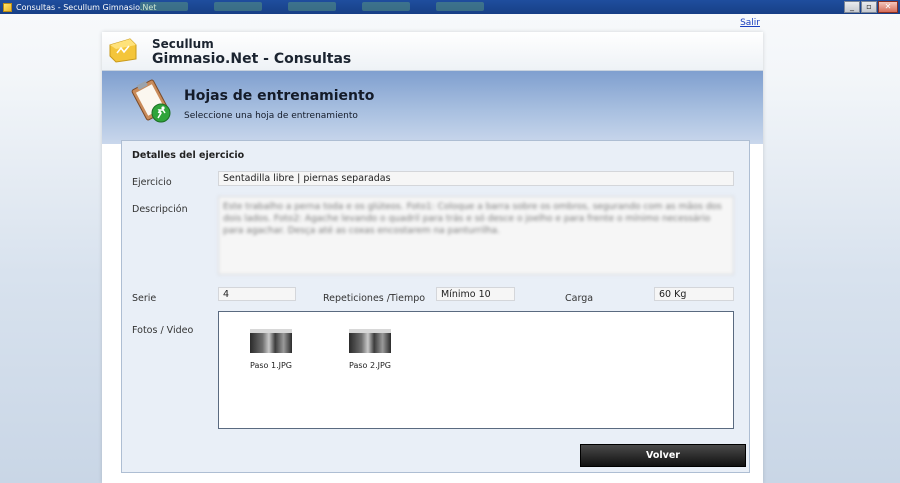 This screenshot has height=483, width=900. Describe the element at coordinates (152, 182) in the screenshot. I see `ejercicio-label: Ejercicio` at that location.